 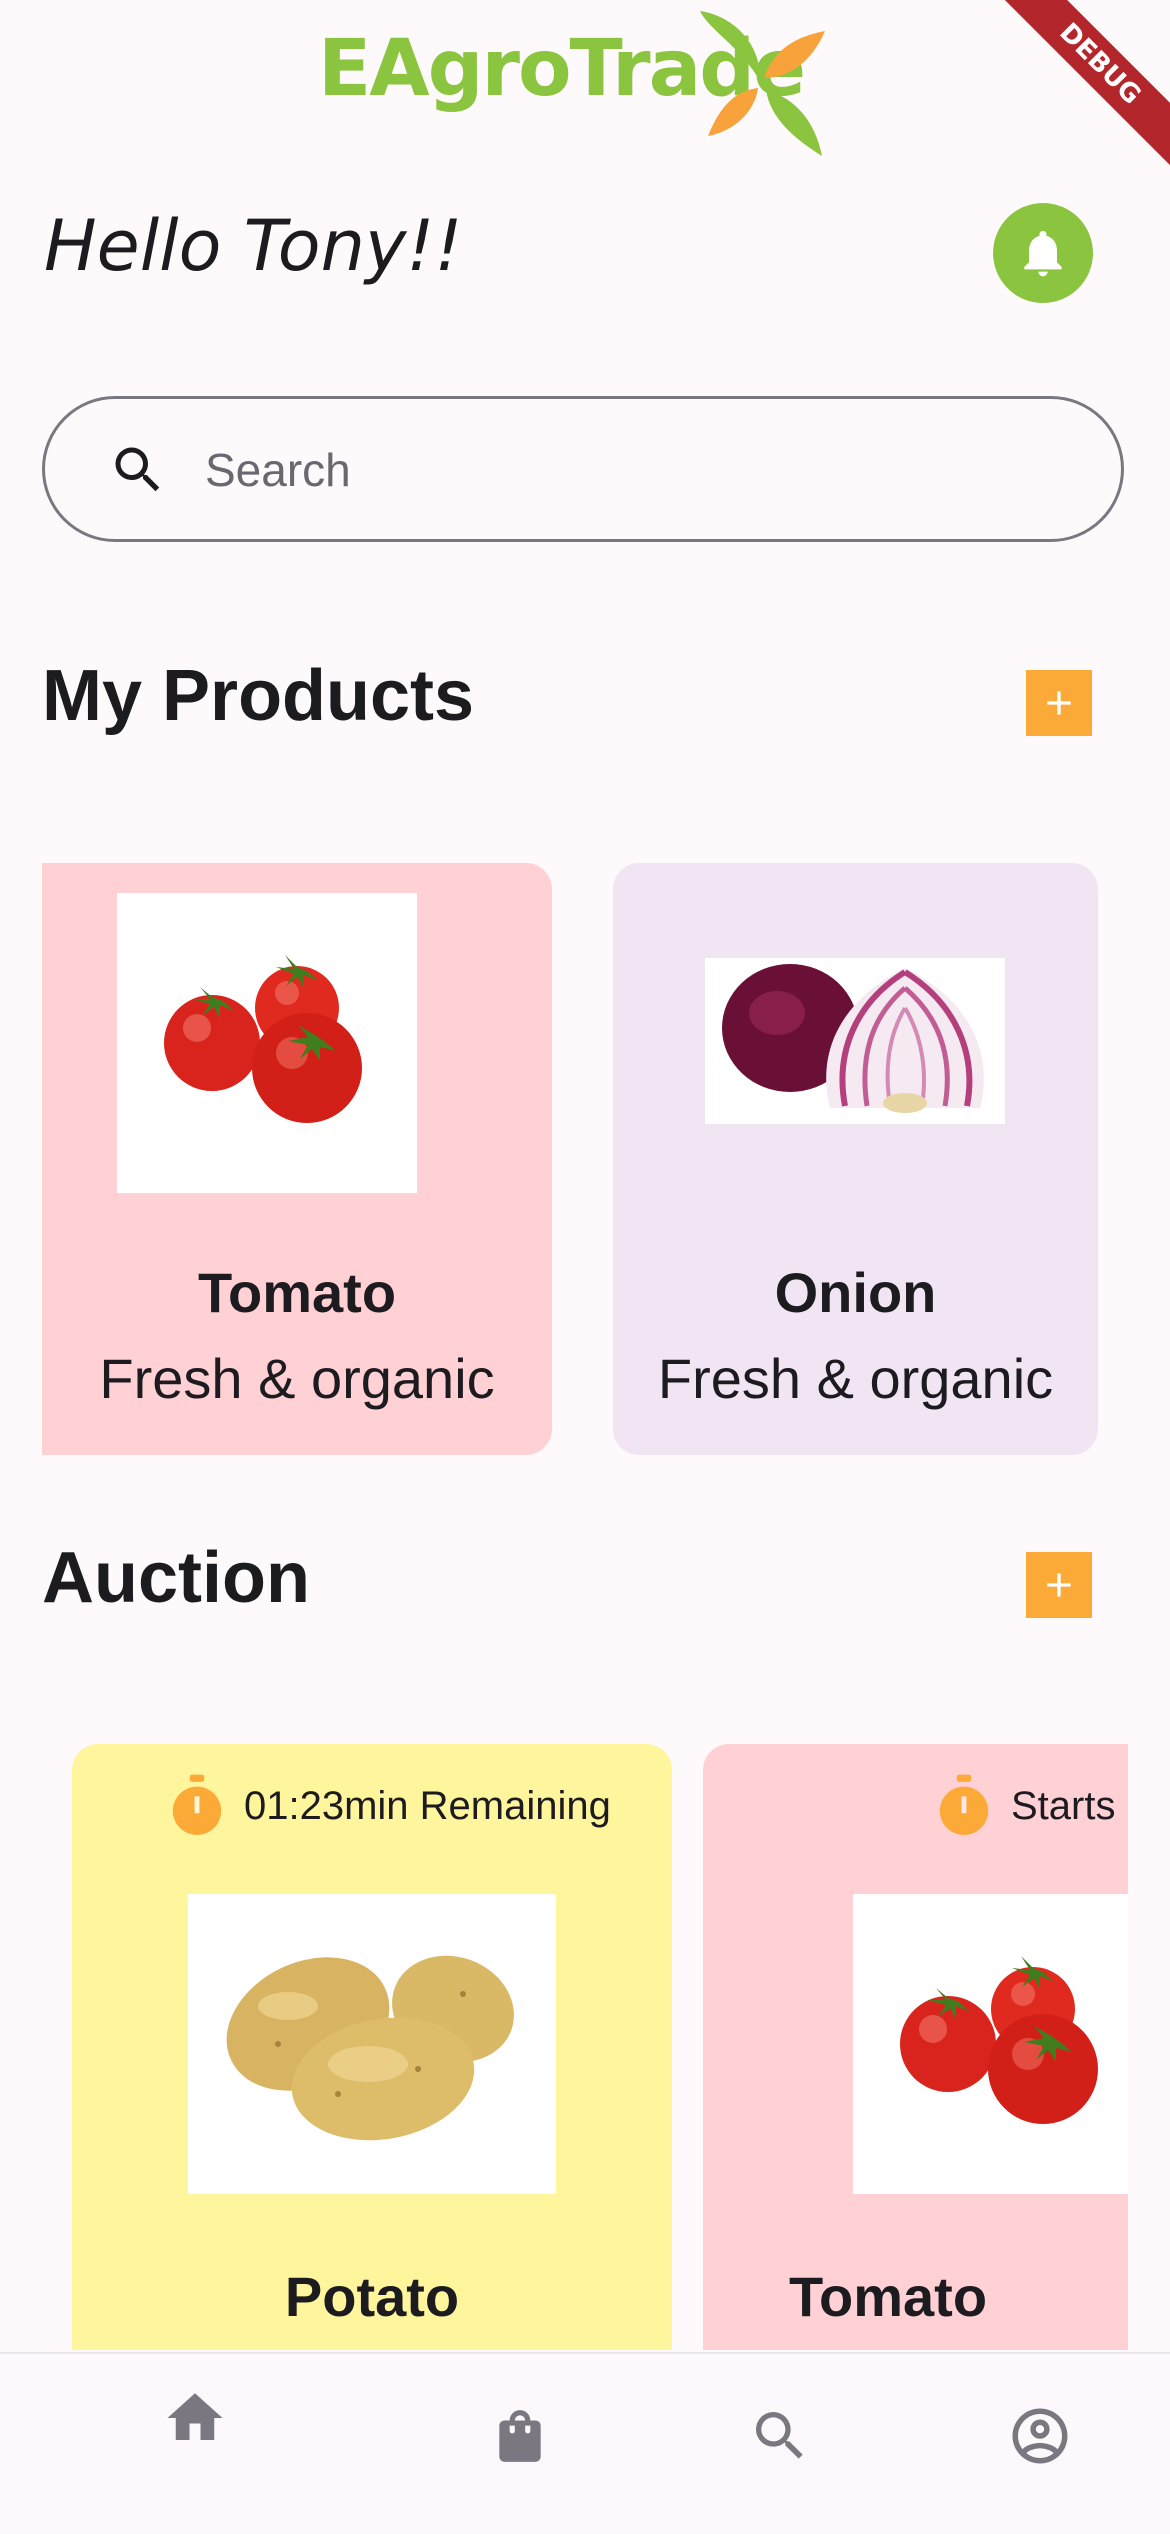 I want to click on search-input, so click(x=635, y=470).